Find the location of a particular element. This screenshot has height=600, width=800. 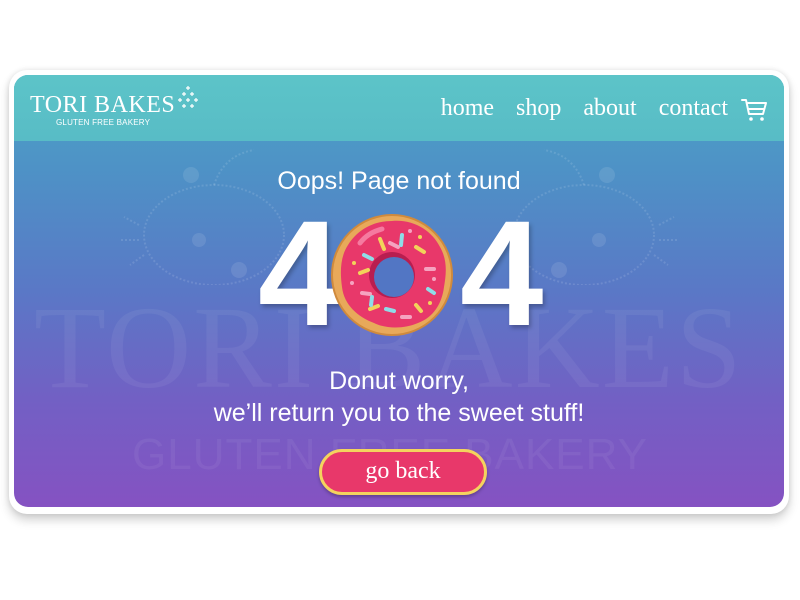

nav-about: about is located at coordinates (609, 108).